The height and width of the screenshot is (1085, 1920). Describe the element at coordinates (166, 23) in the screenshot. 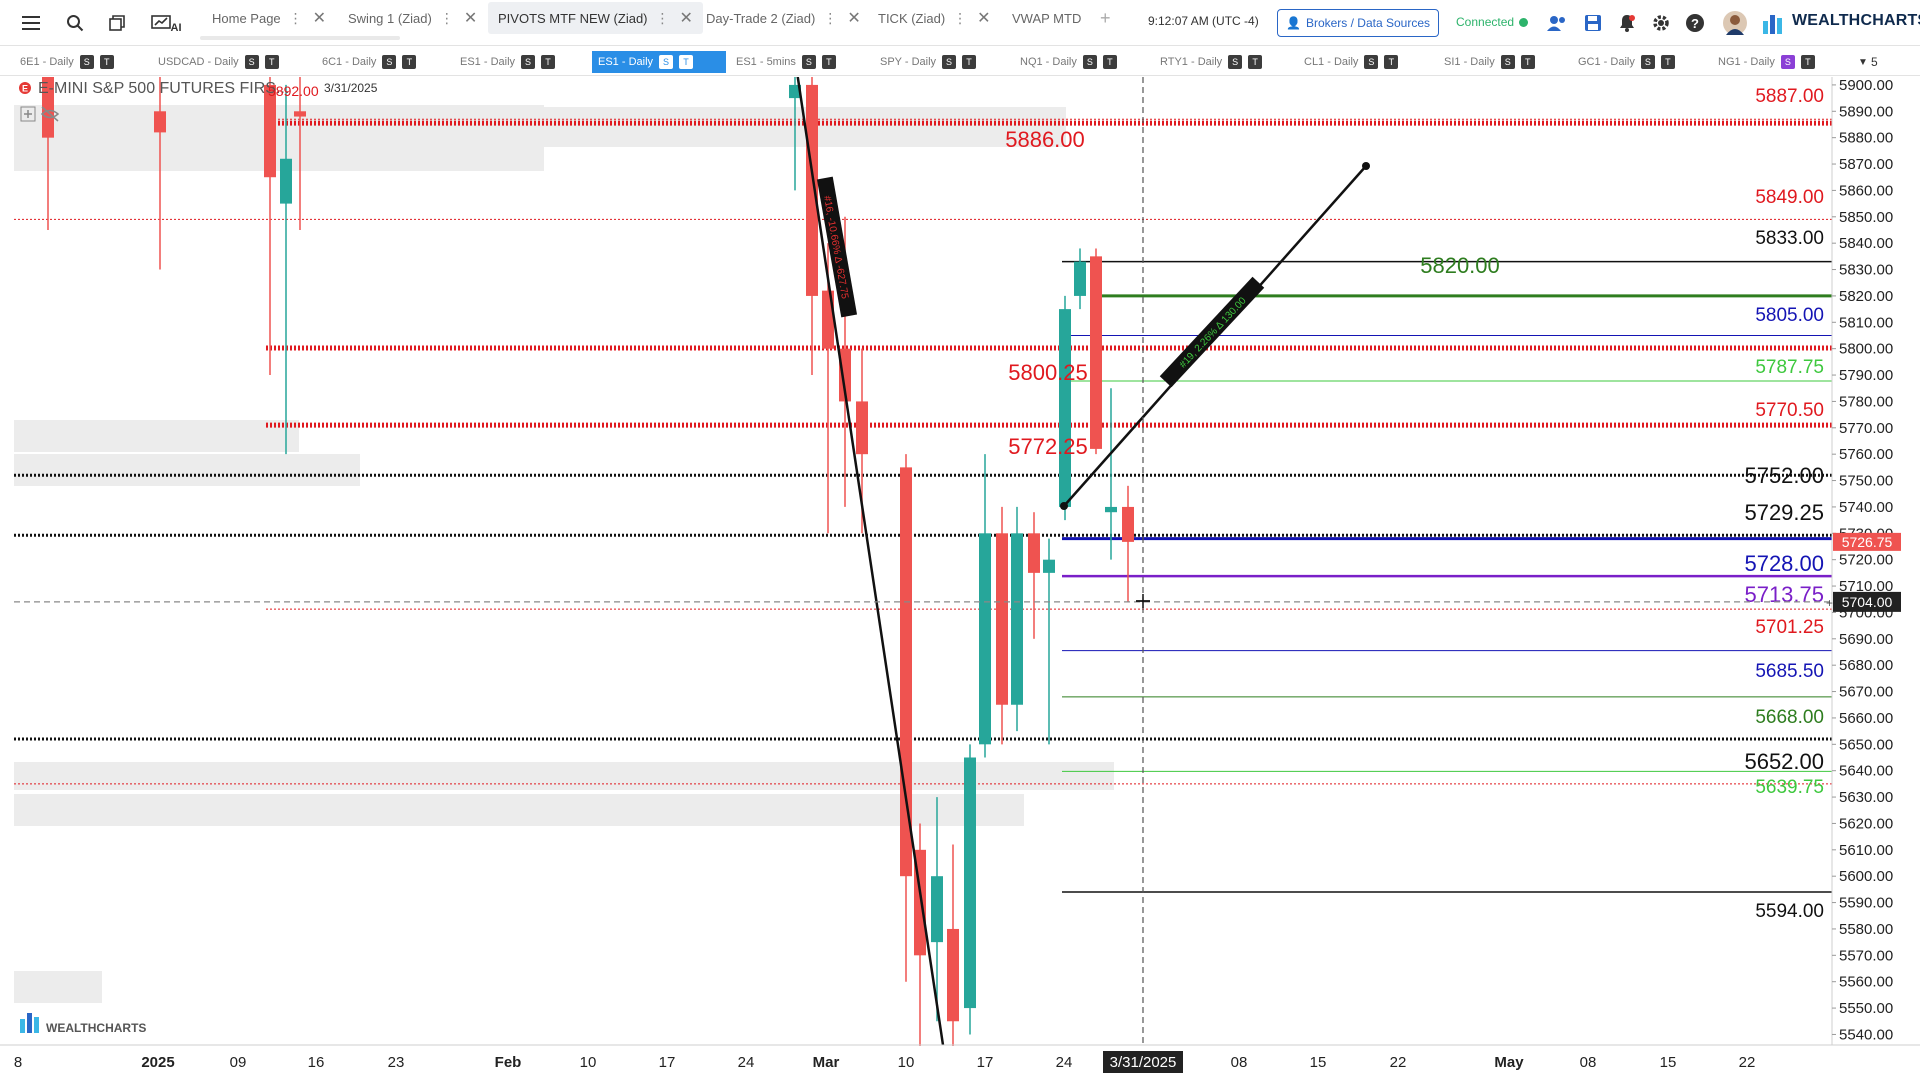

I see `ai-screener-icon: AI` at that location.